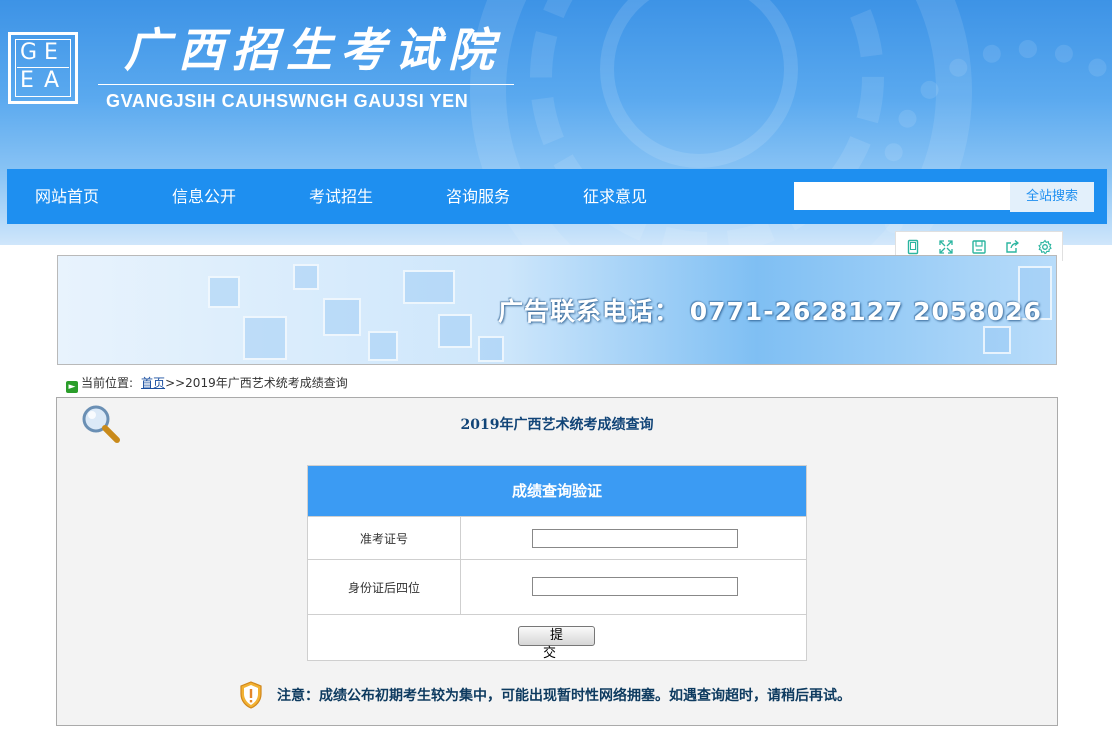 This screenshot has height=748, width=1112. I want to click on nav-item-feedback: 征求意见, so click(615, 196).